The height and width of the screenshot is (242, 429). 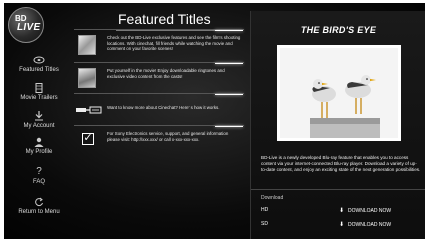 I want to click on download-heading: Download, so click(x=272, y=198).